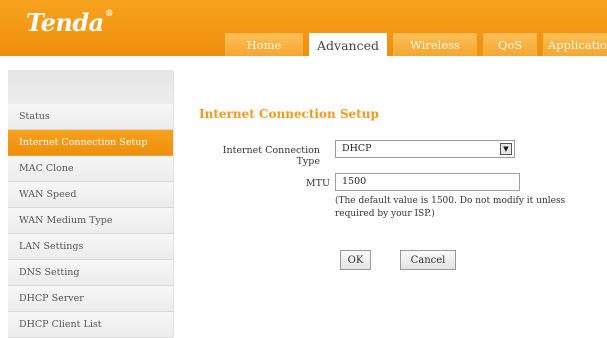  What do you see at coordinates (90, 143) in the screenshot?
I see `sidebar-item-internet-connection-setup: Internet Connection Setup` at bounding box center [90, 143].